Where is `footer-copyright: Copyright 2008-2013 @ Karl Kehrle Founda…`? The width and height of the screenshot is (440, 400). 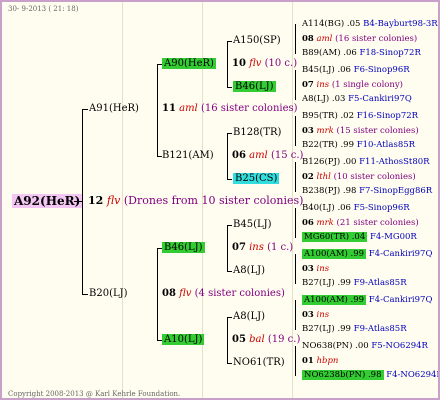 footer-copyright: Copyright 2008-2013 @ Karl Kehrle Founda… is located at coordinates (94, 394).